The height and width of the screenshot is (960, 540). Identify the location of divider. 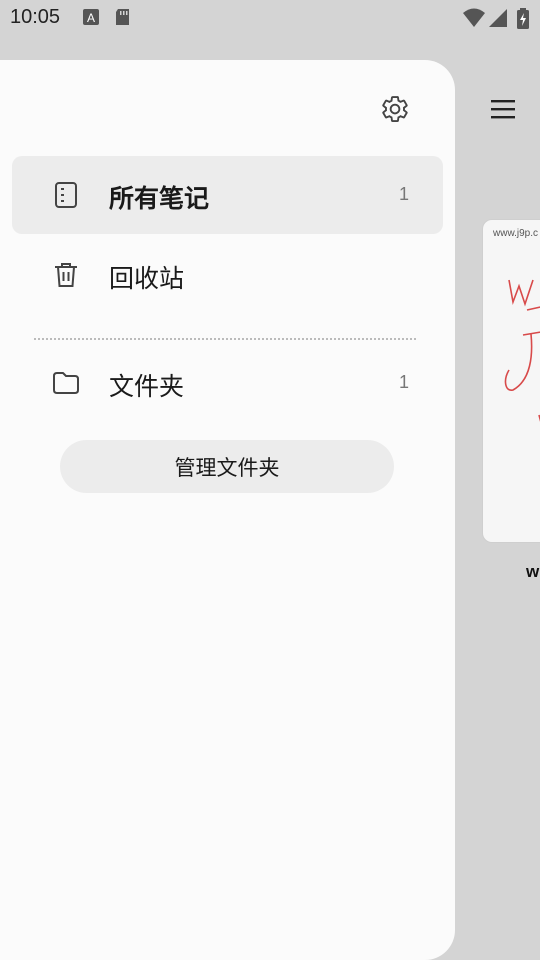
(225, 339).